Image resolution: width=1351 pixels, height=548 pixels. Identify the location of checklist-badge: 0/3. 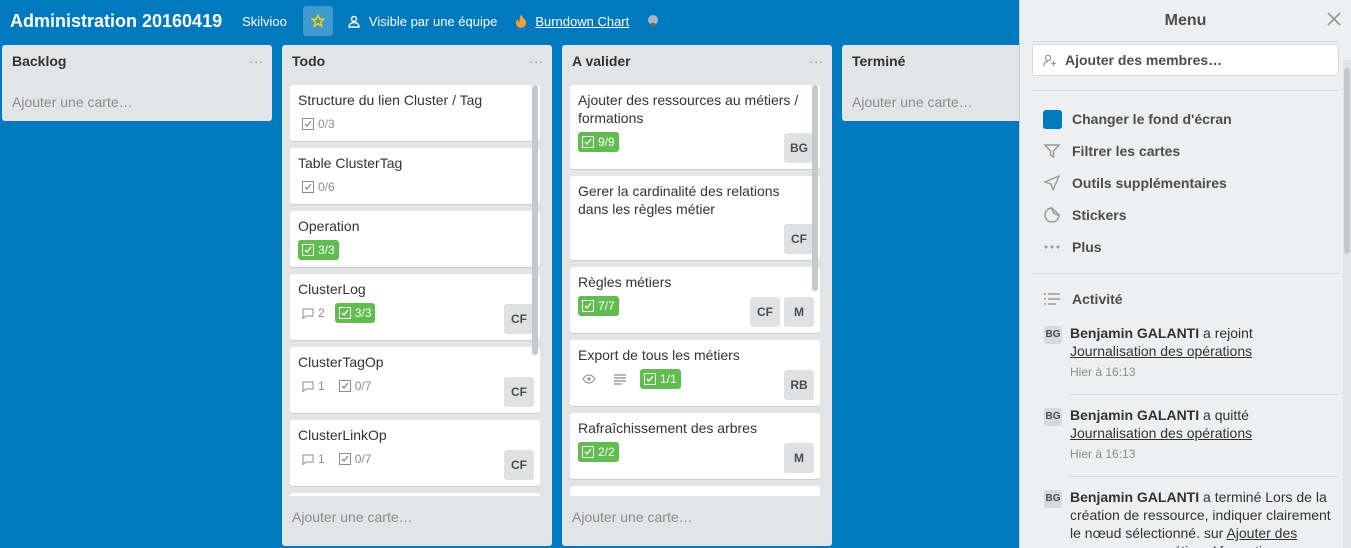
(318, 124).